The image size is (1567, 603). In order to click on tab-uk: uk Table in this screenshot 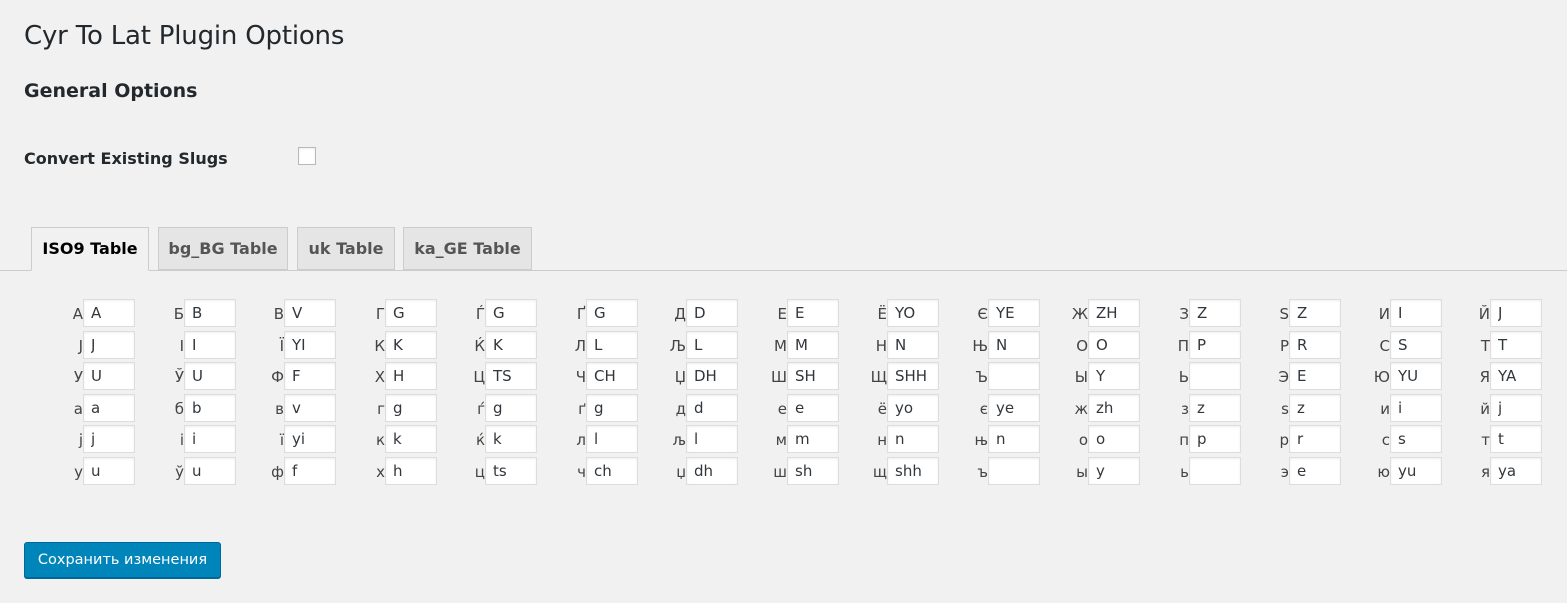, I will do `click(346, 248)`.